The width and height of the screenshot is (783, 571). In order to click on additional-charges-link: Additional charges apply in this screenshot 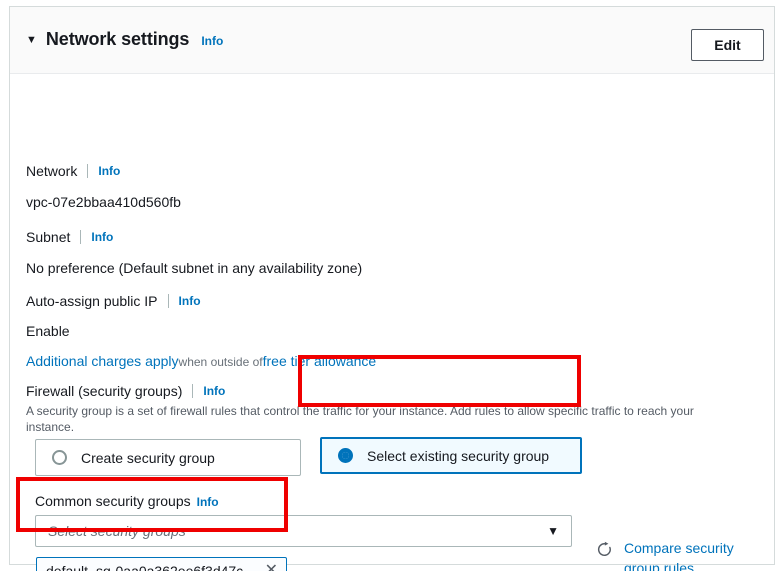, I will do `click(102, 361)`.